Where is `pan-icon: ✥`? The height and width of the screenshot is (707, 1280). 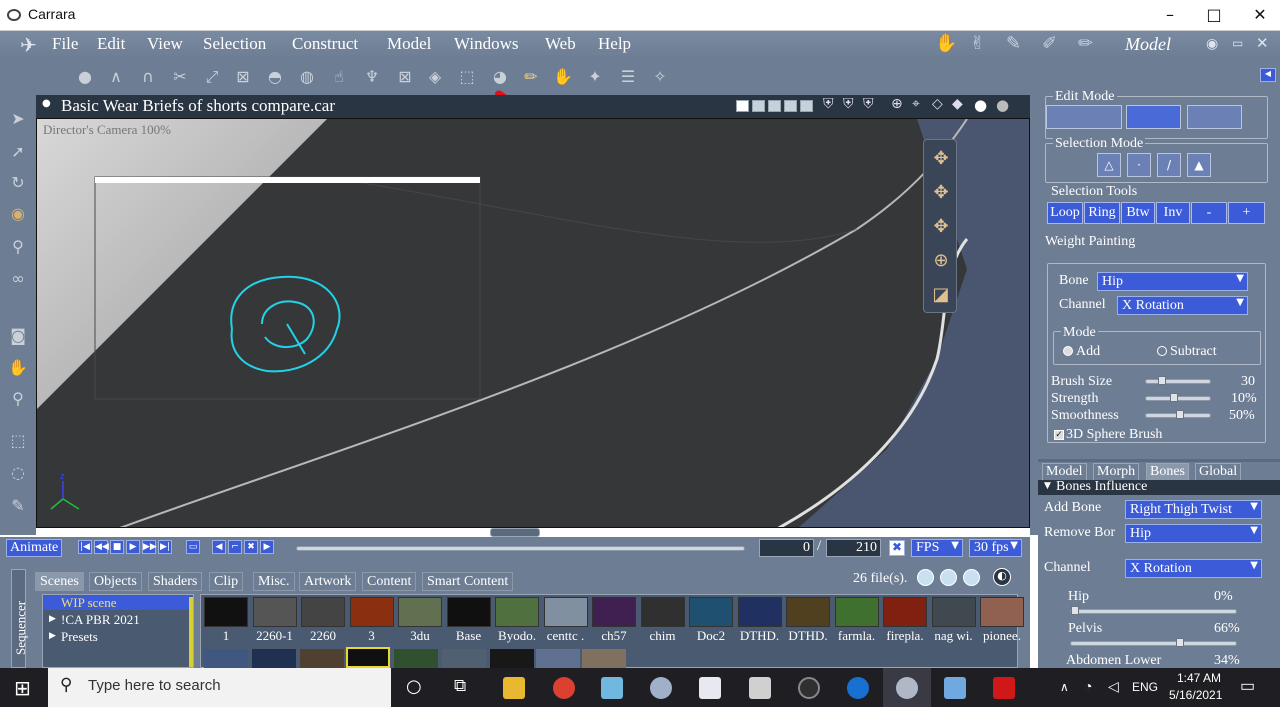 pan-icon: ✥ is located at coordinates (941, 227).